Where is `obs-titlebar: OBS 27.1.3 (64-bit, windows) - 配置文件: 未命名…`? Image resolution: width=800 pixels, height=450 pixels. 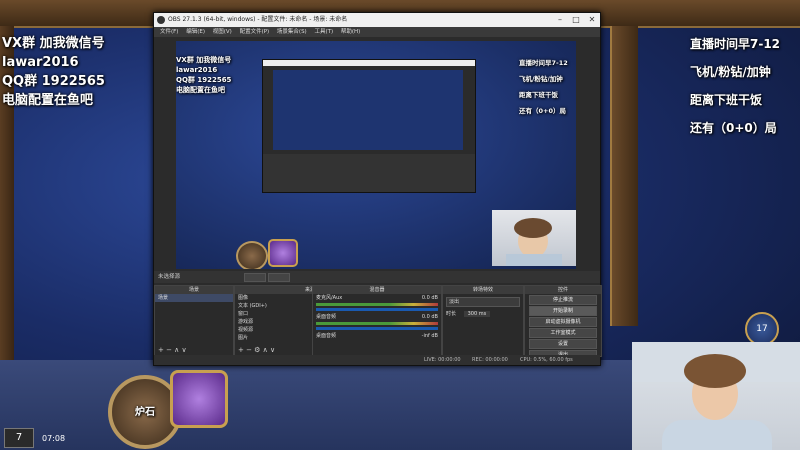
obs-titlebar: OBS 27.1.3 (64-bit, windows) - 配置文件: 未命名… is located at coordinates (377, 20).